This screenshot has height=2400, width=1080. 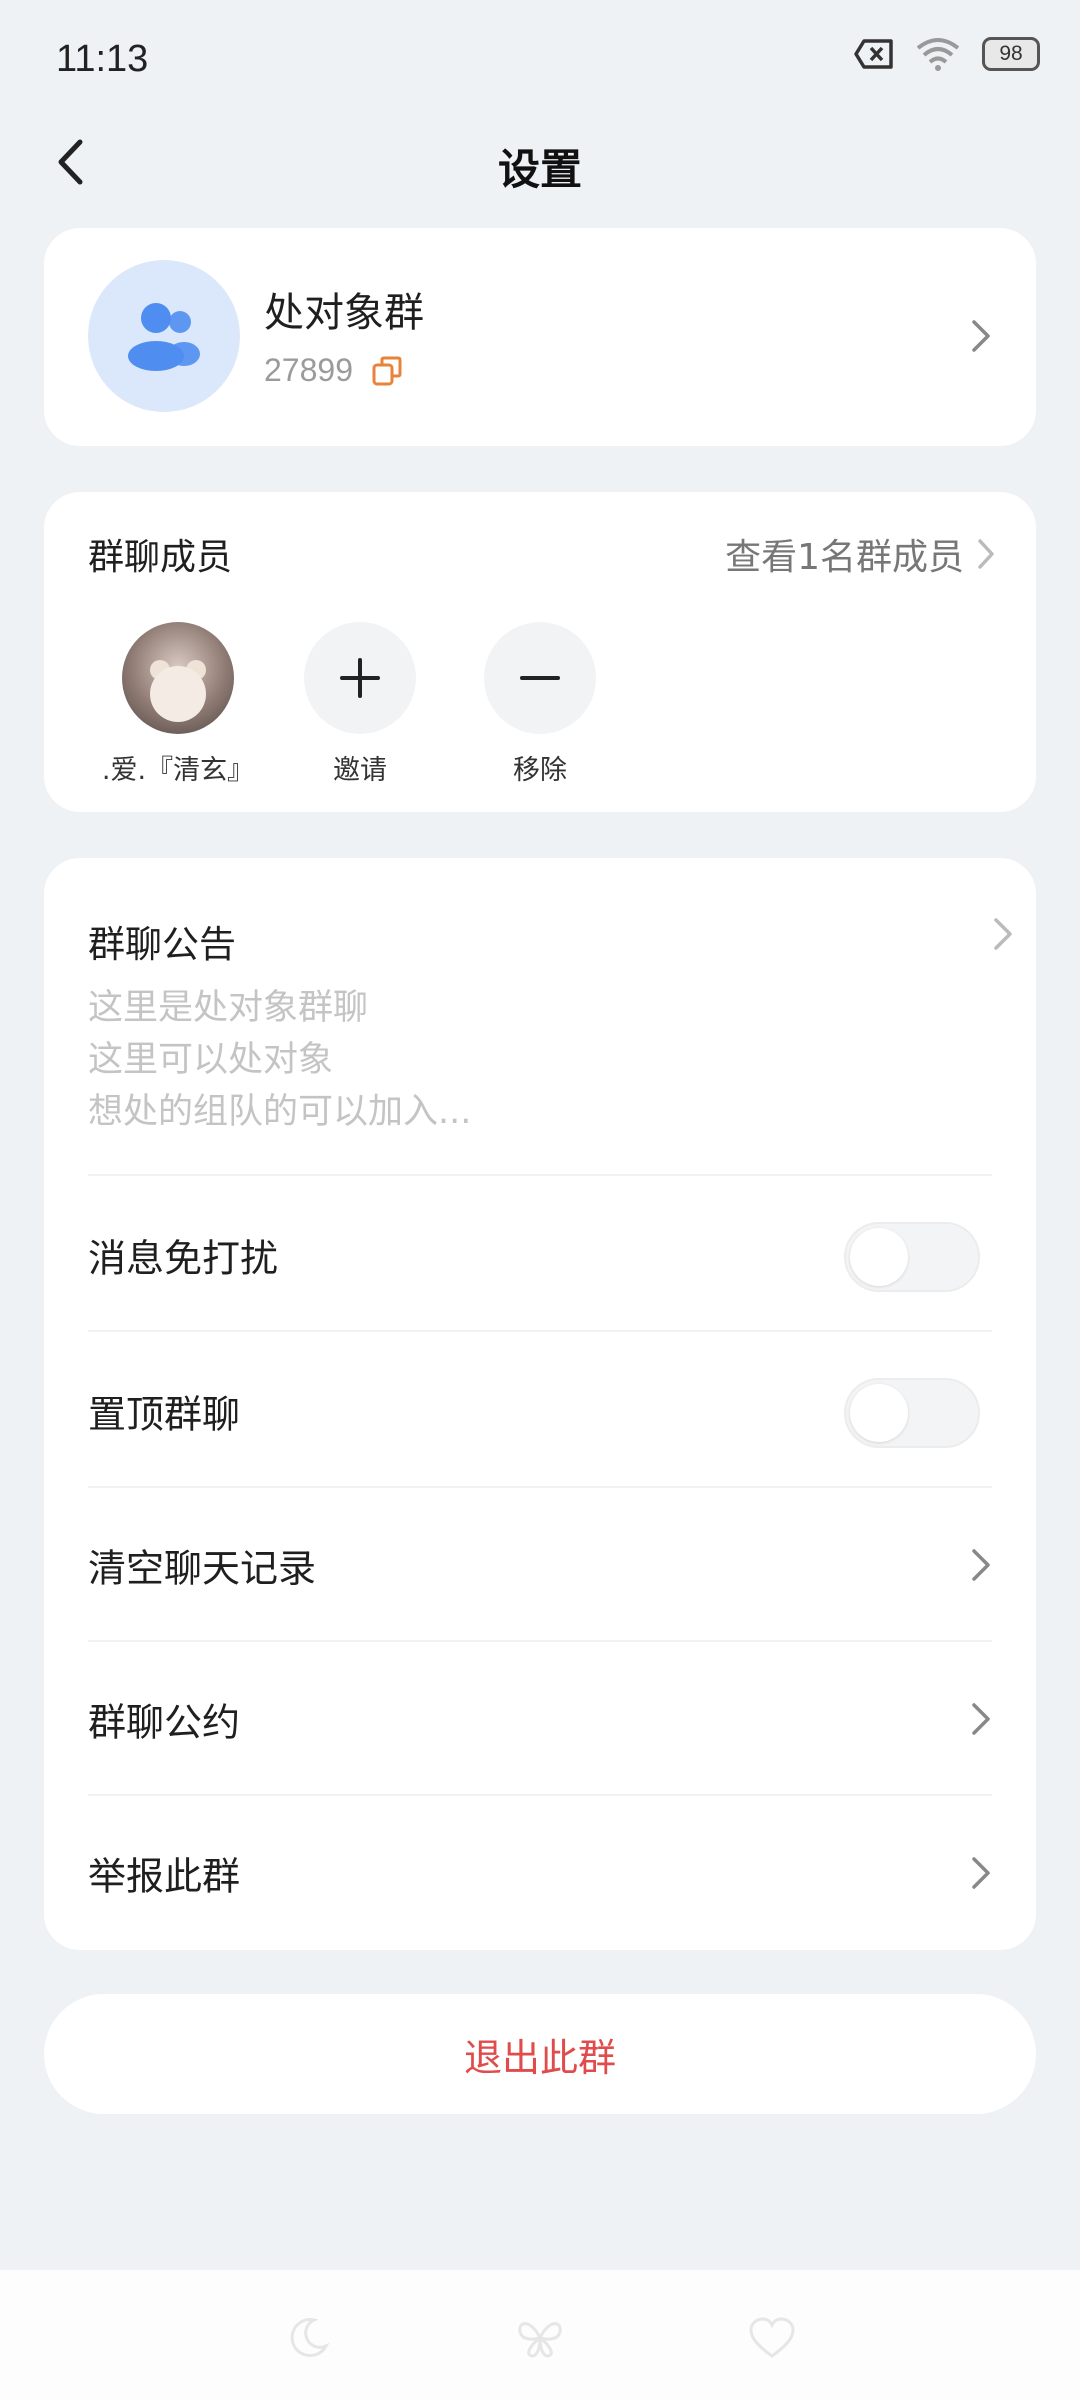 What do you see at coordinates (162, 944) in the screenshot?
I see `announcement-title: 群聊公告` at bounding box center [162, 944].